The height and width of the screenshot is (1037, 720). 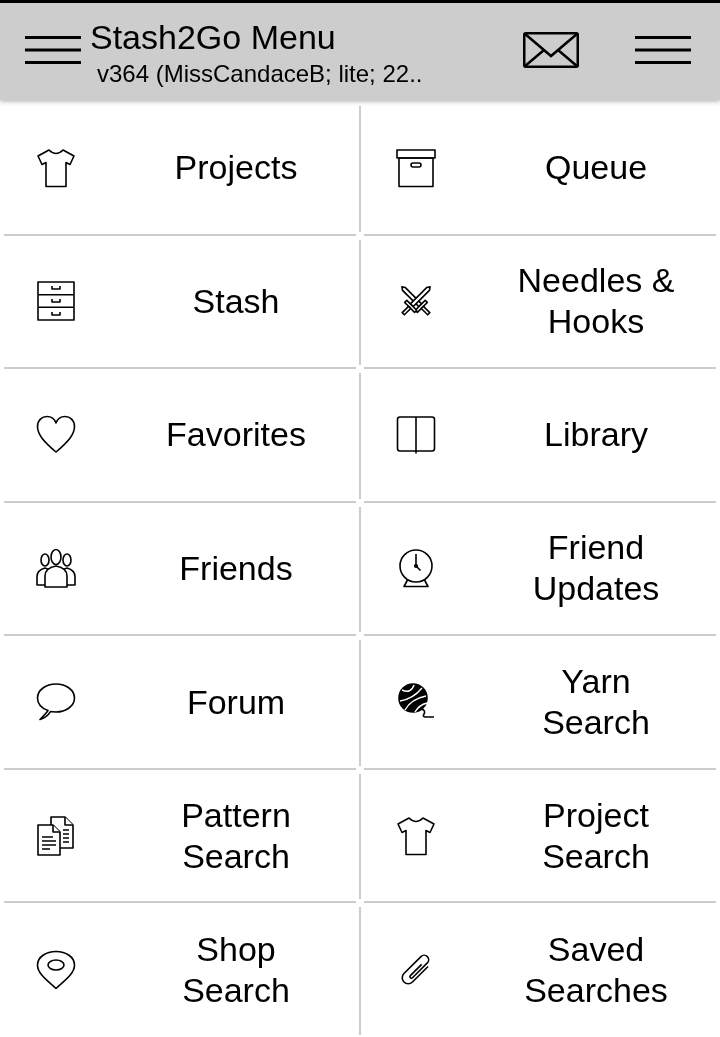 What do you see at coordinates (56, 568) in the screenshot?
I see `people-icon` at bounding box center [56, 568].